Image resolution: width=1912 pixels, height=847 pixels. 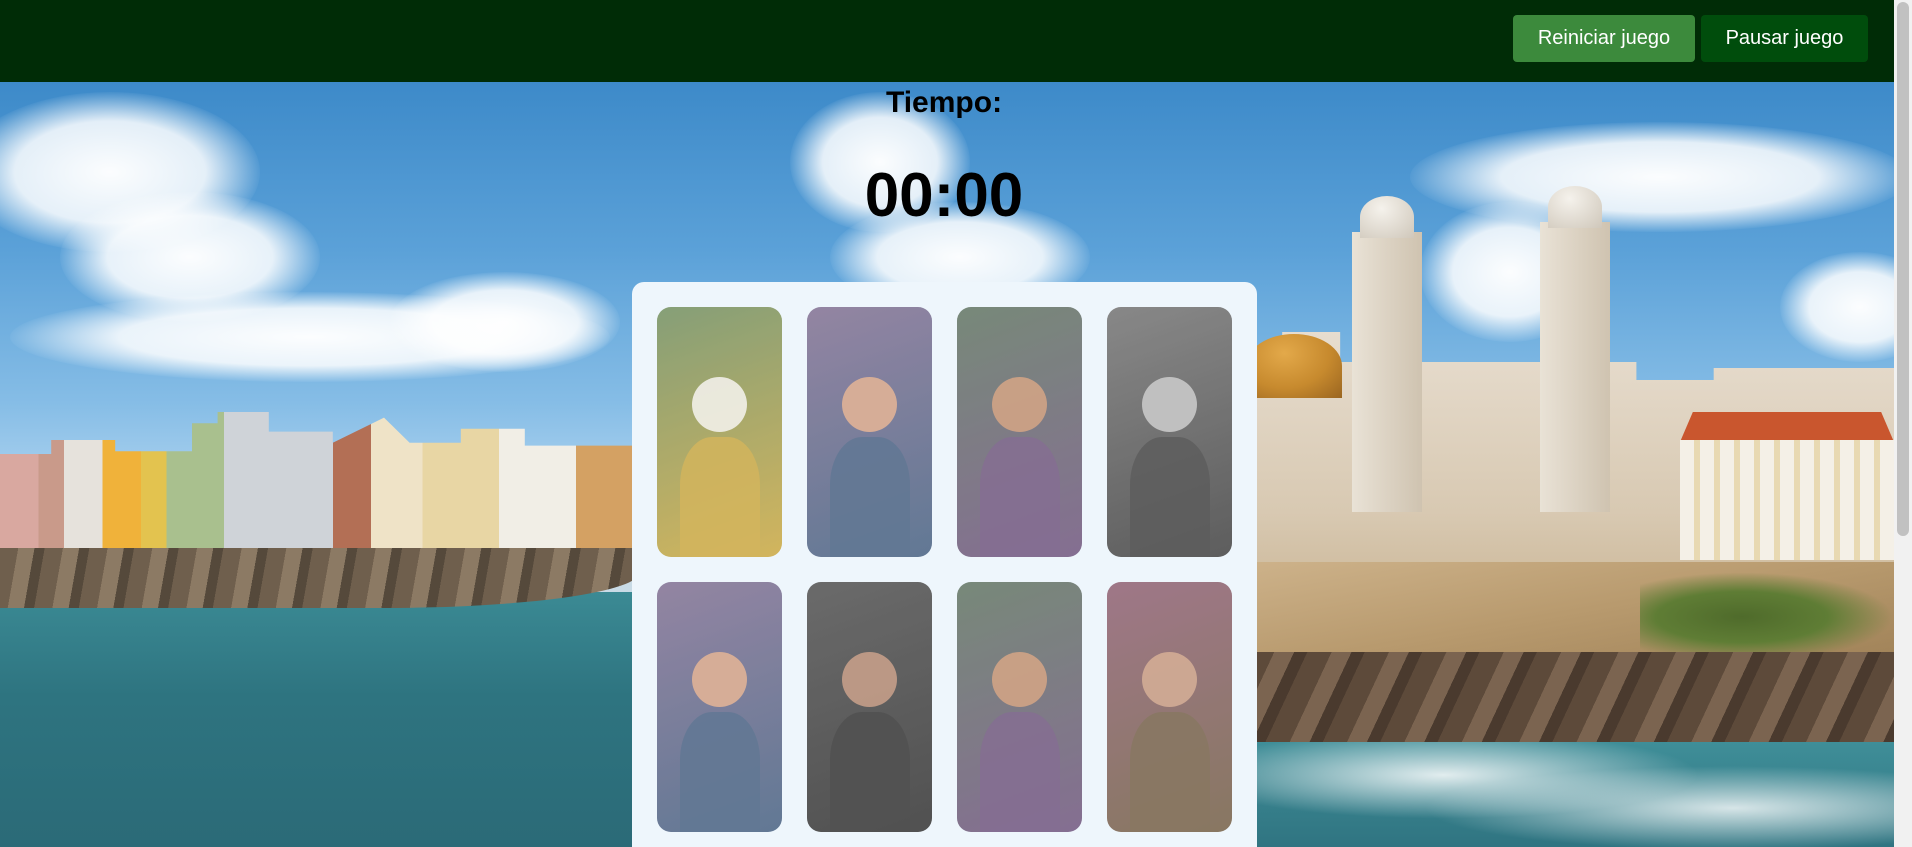 What do you see at coordinates (1787, 427) in the screenshot?
I see `red-roof` at bounding box center [1787, 427].